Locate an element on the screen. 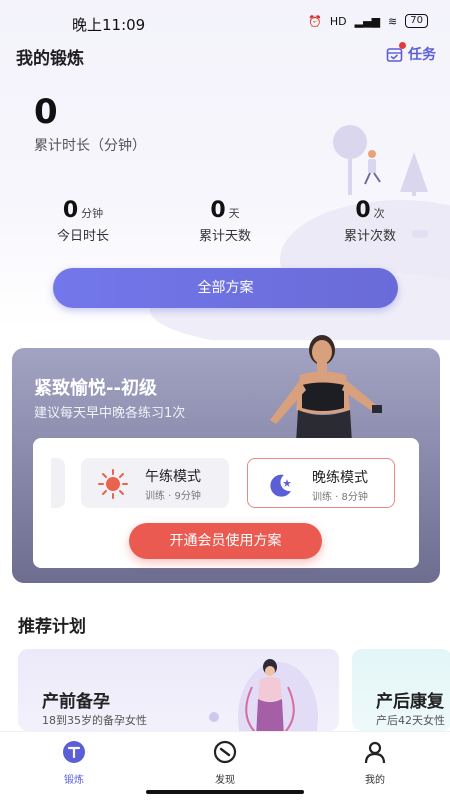  nav-item-workout: 锻炼 is located at coordinates (74, 763).